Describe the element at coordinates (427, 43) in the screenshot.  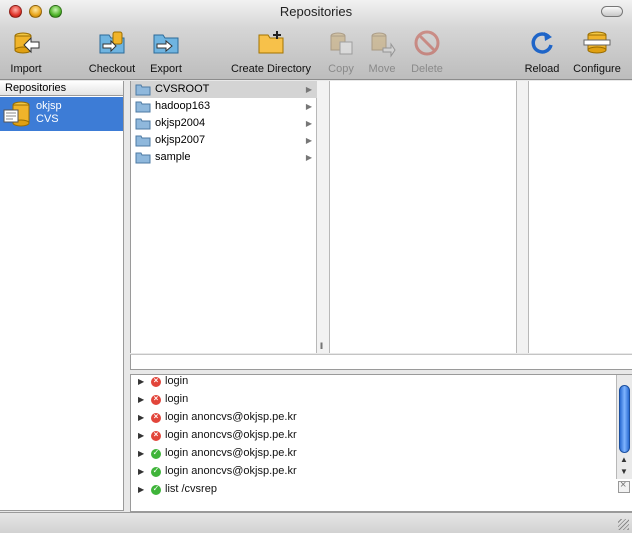
I see `delete-icon` at that location.